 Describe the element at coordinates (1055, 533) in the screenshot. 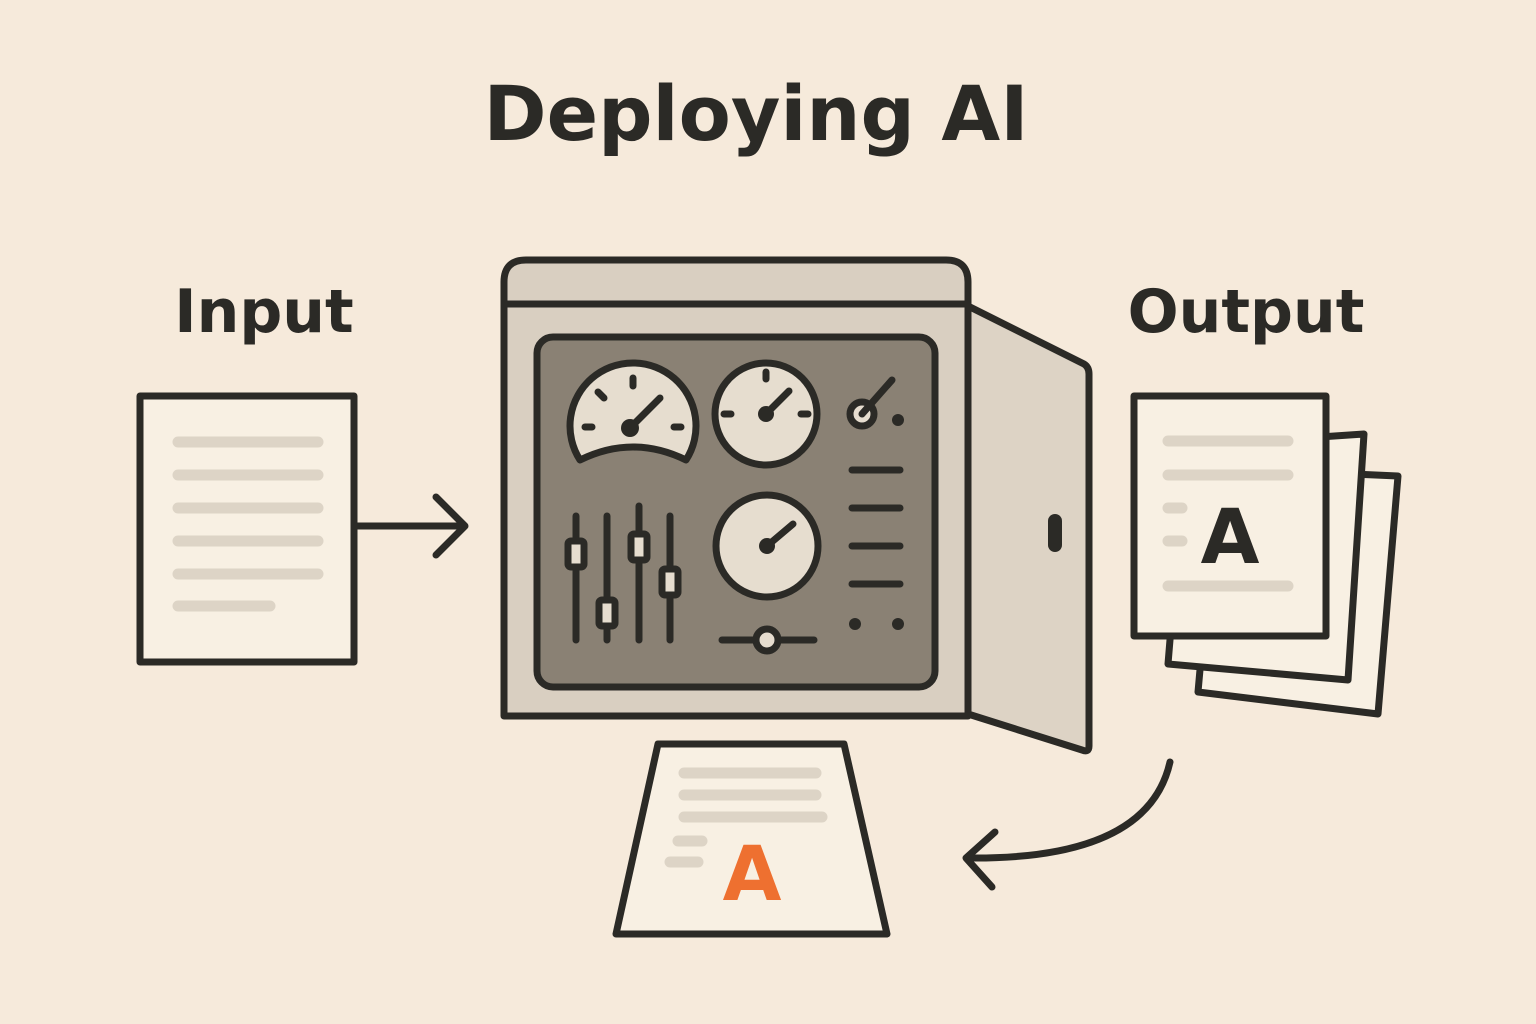

I see `door-handle-icon` at that location.